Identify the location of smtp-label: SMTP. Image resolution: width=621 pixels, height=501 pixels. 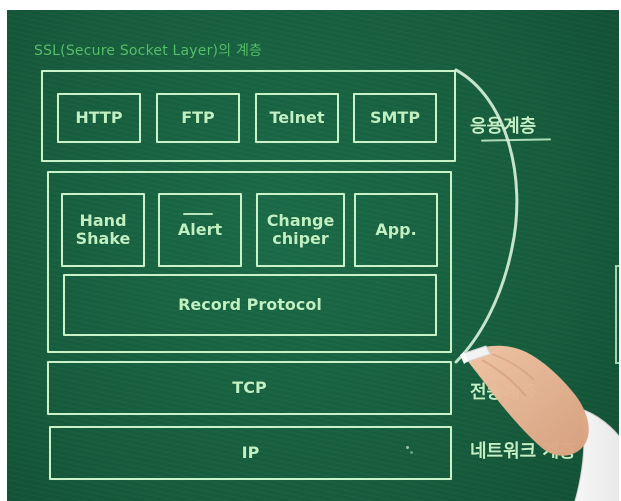
(395, 117).